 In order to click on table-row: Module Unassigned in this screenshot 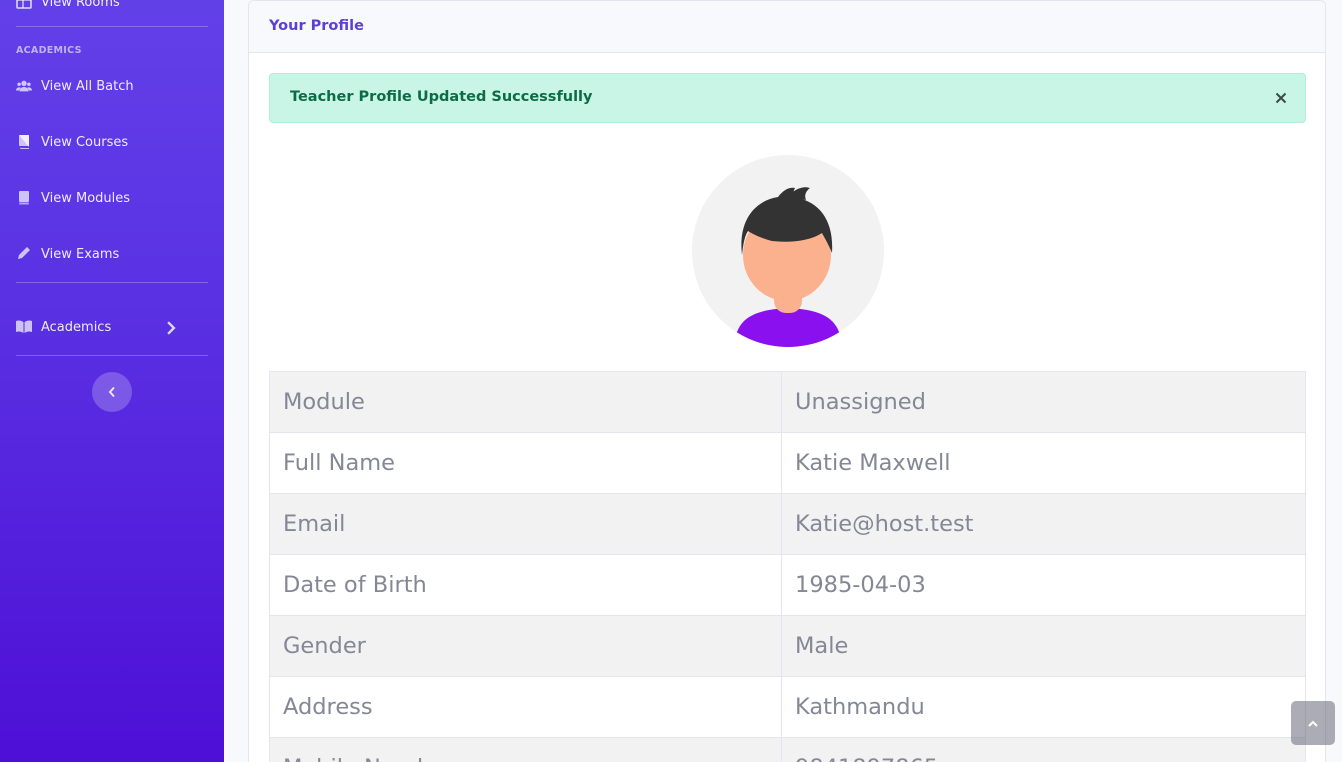, I will do `click(787, 402)`.